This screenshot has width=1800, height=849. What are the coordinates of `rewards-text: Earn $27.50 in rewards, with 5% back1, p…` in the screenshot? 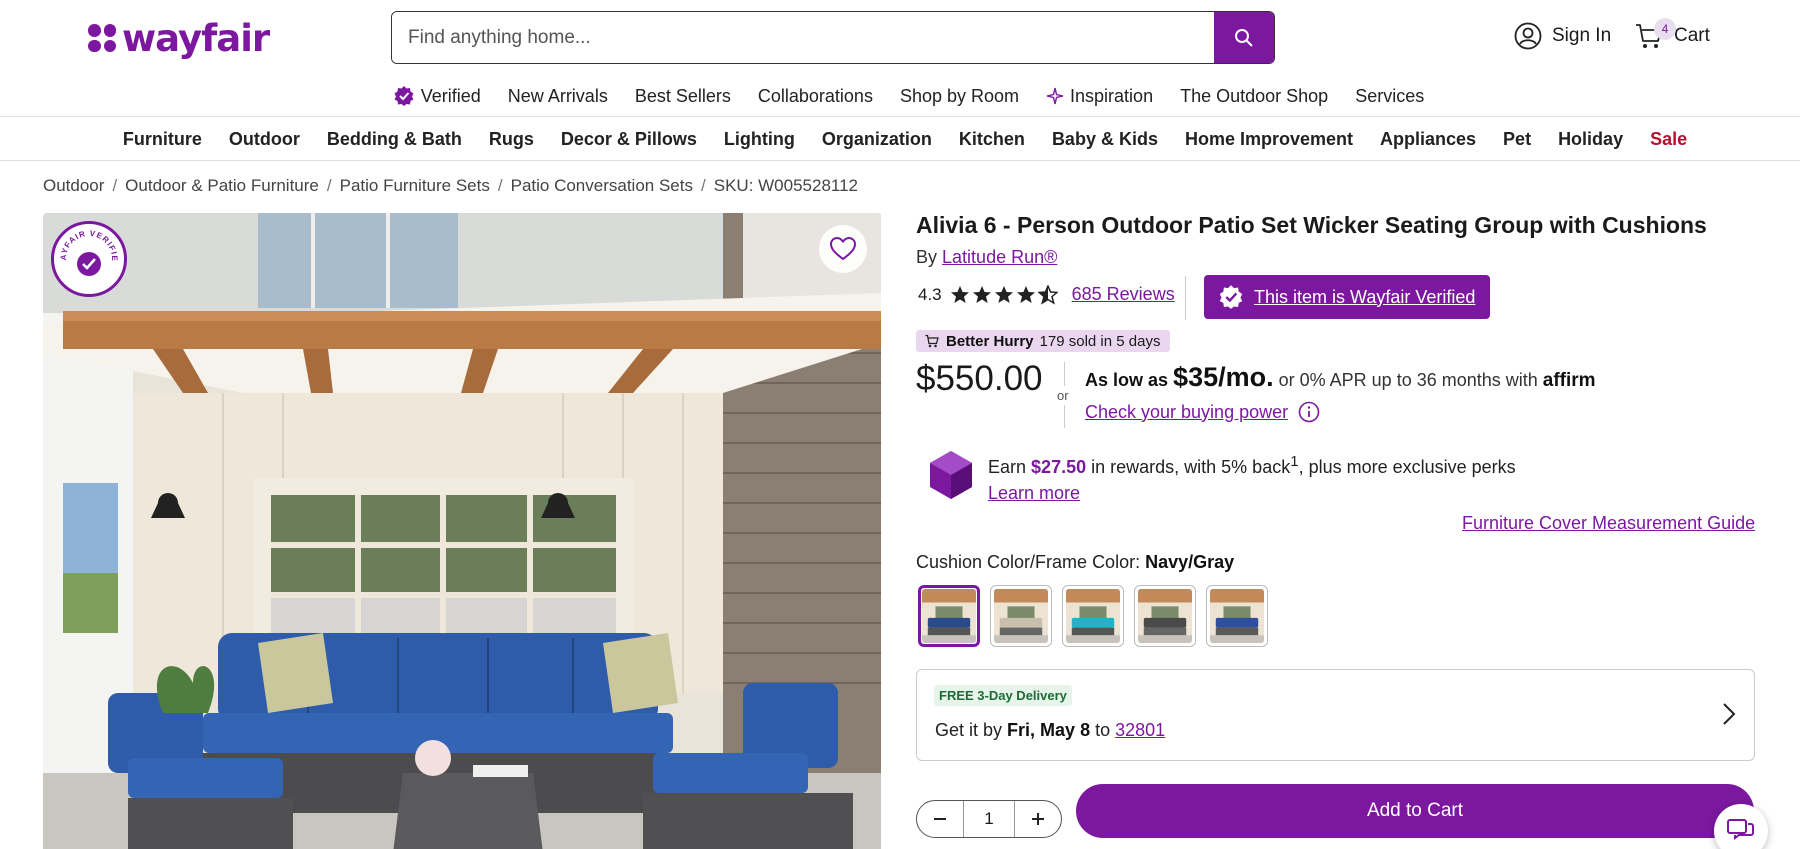 It's located at (1252, 477).